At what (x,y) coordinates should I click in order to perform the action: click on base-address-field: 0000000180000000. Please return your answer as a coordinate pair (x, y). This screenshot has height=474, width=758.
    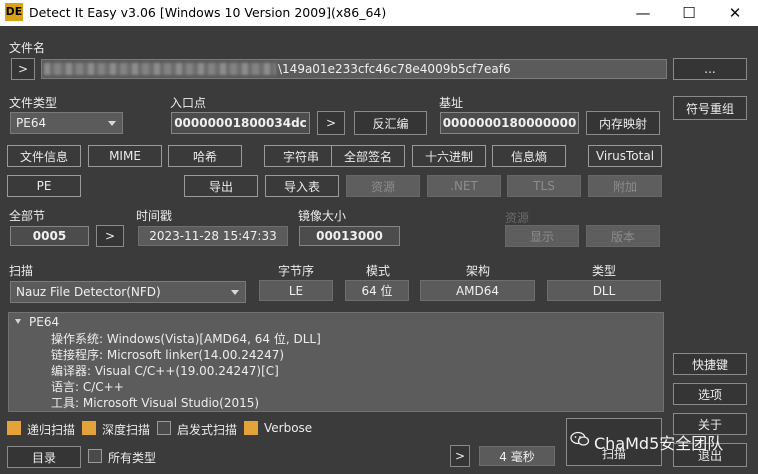
    Looking at the image, I should click on (509, 123).